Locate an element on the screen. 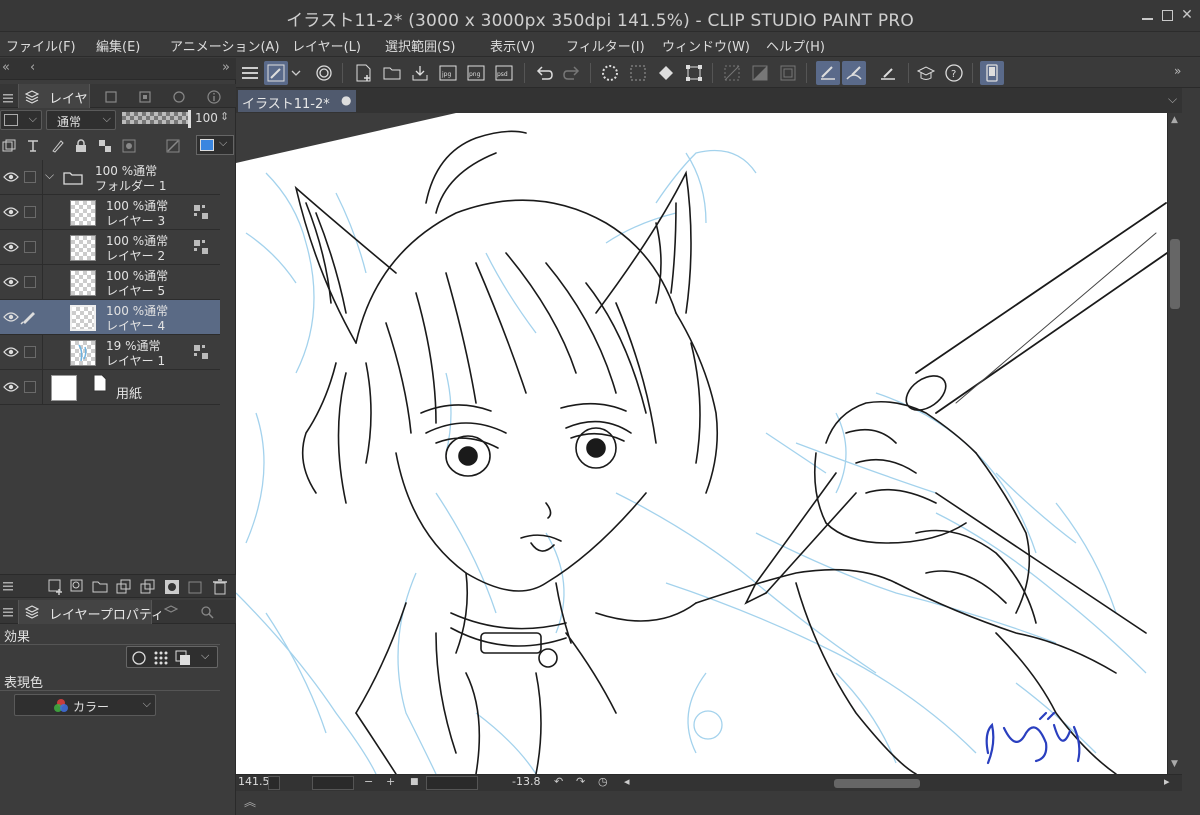 This screenshot has width=1200, height=815. expression-color-dropdown: カラー ⌵ is located at coordinates (85, 705).